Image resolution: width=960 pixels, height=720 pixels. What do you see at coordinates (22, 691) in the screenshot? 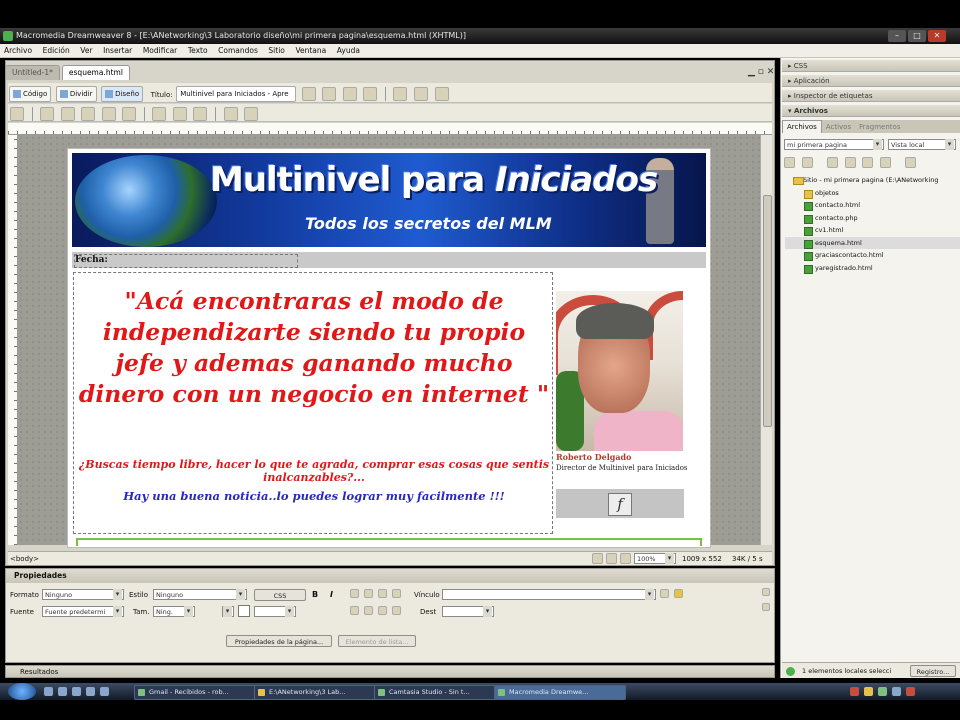
I see `start-button-icon` at bounding box center [22, 691].